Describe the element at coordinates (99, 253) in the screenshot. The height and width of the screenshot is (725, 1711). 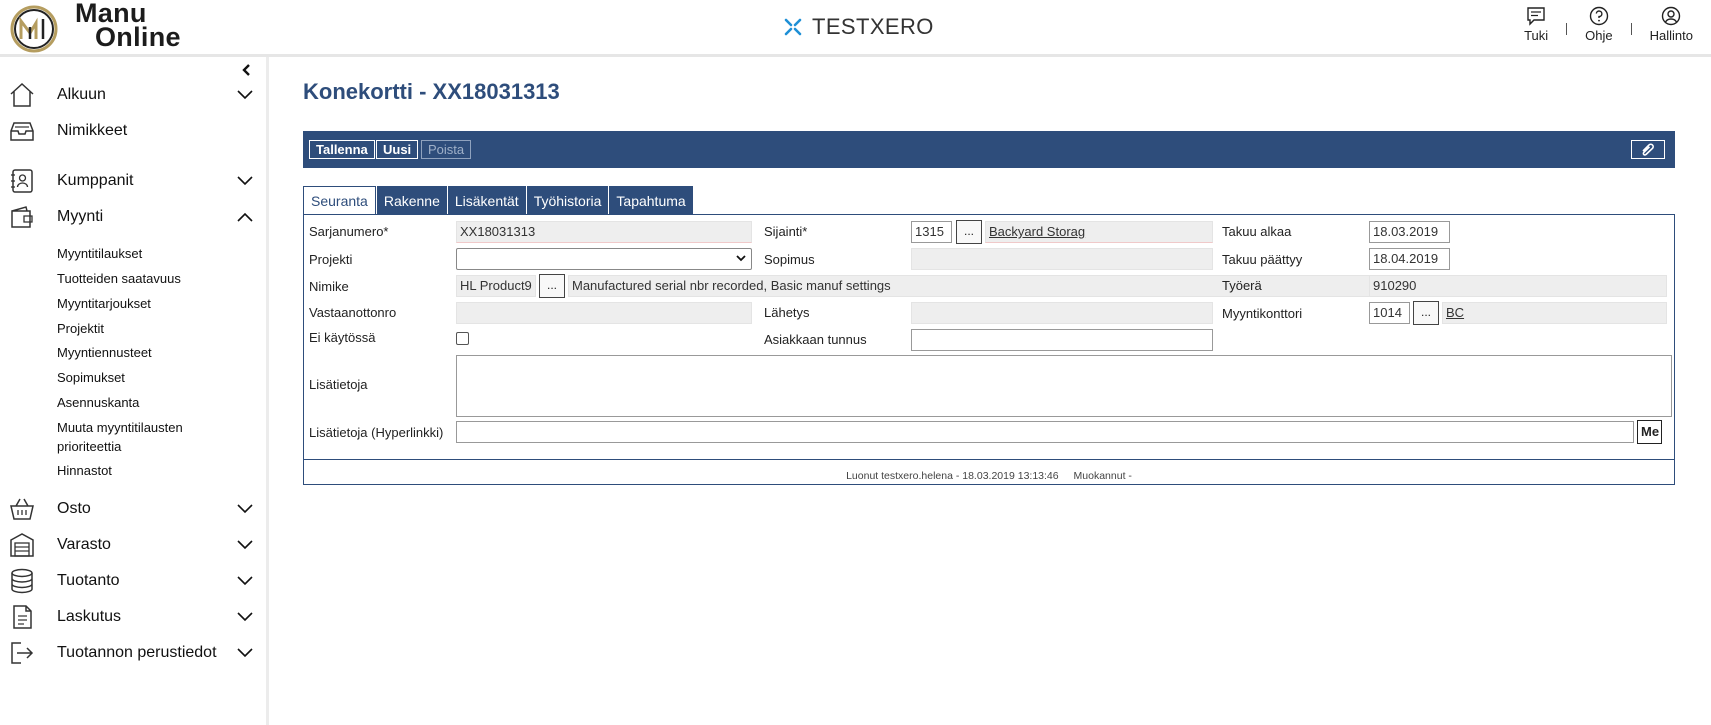
I see `sidebar-subitem-myyntitilaukset: Myyntitilaukset` at that location.